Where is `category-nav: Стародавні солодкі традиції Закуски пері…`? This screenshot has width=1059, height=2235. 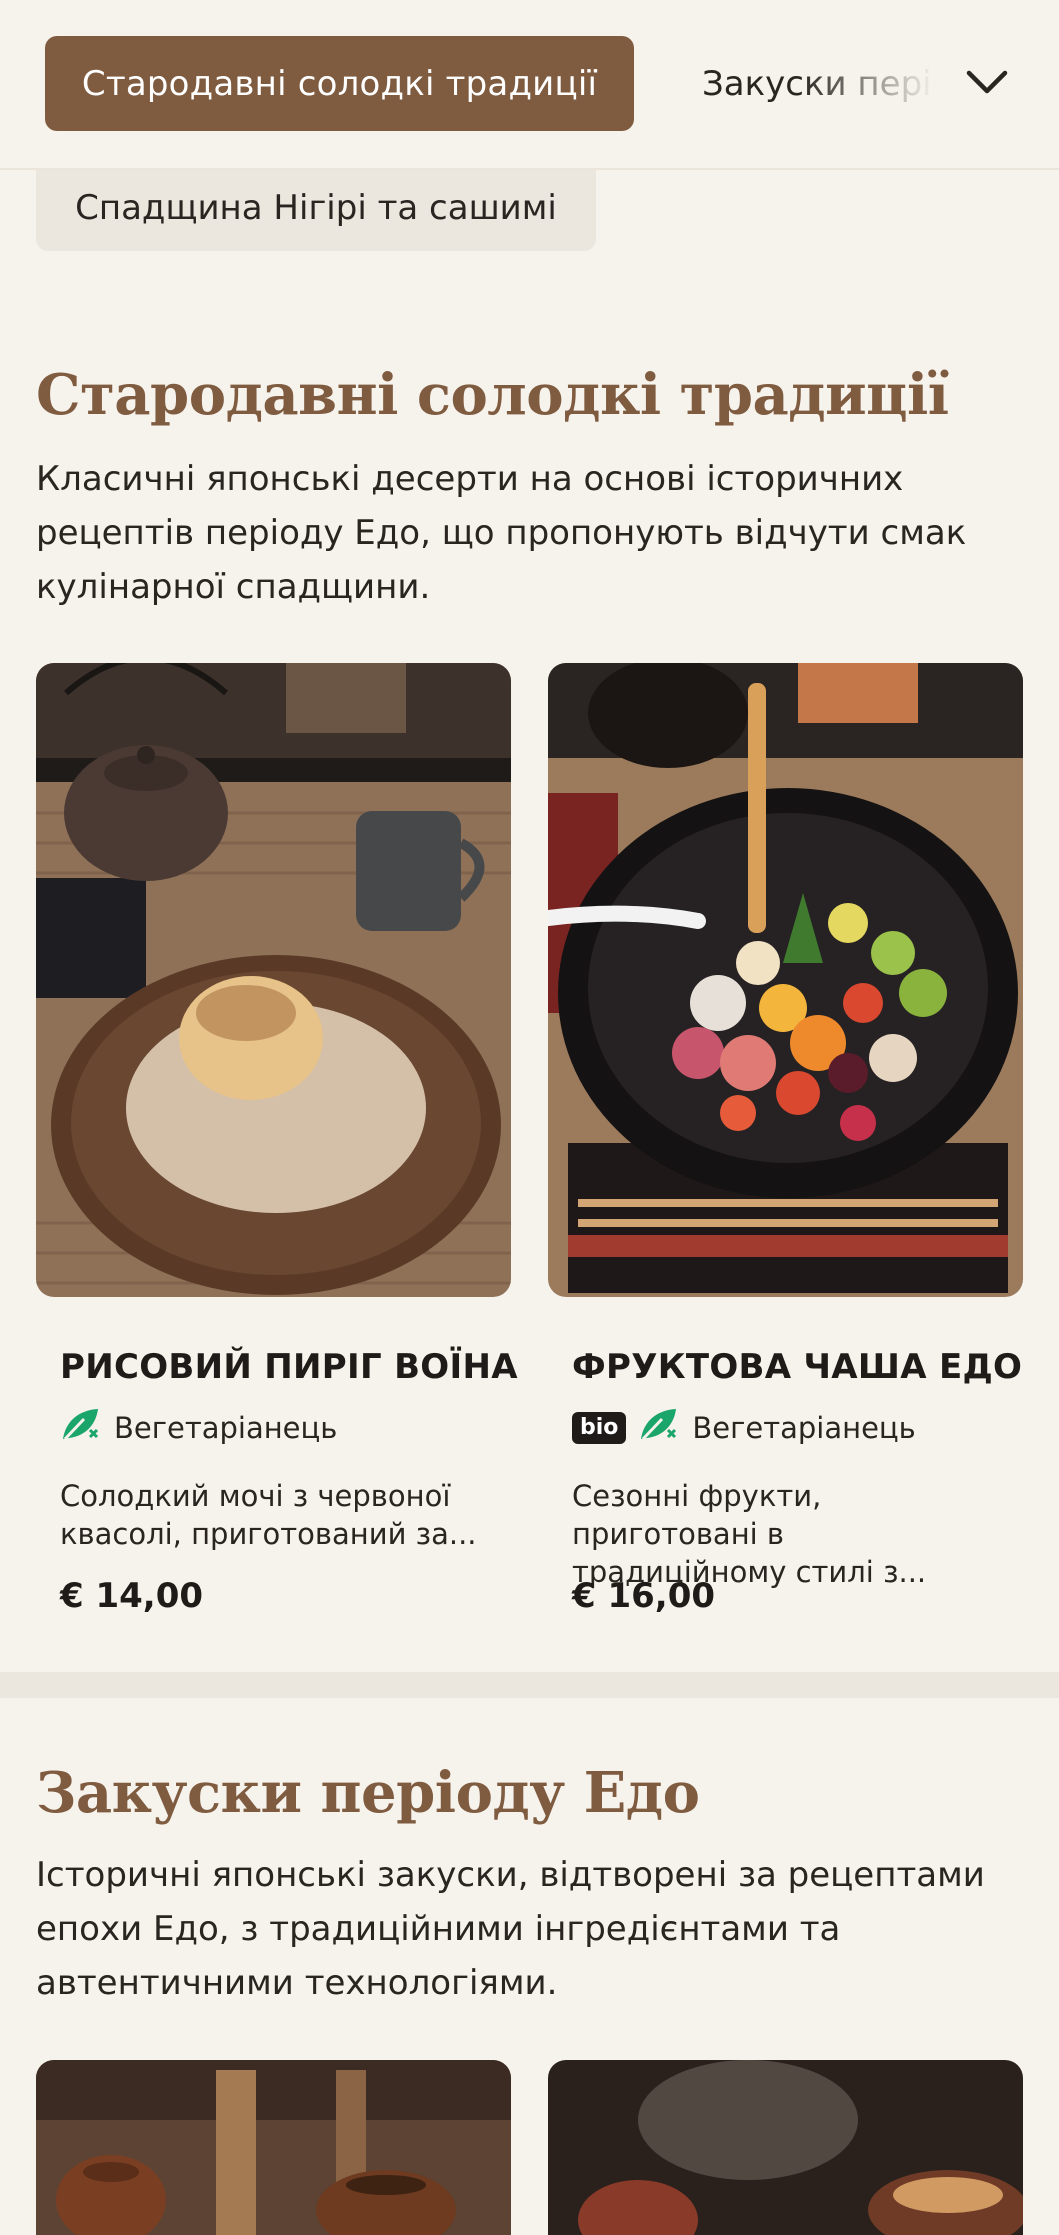 category-nav: Стародавні солодкі традиції Закуски пері… is located at coordinates (529, 85).